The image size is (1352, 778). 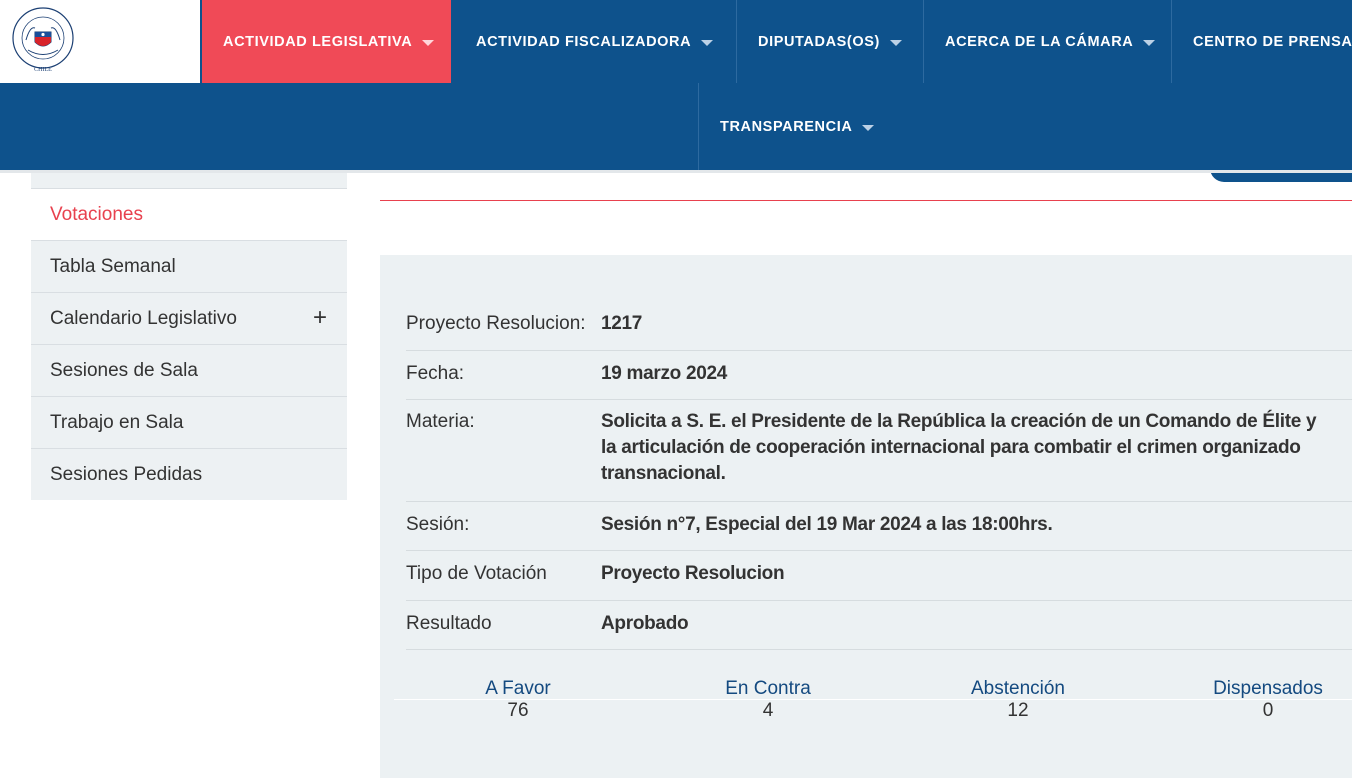 What do you see at coordinates (438, 524) in the screenshot?
I see `detail-label: Sesión:` at bounding box center [438, 524].